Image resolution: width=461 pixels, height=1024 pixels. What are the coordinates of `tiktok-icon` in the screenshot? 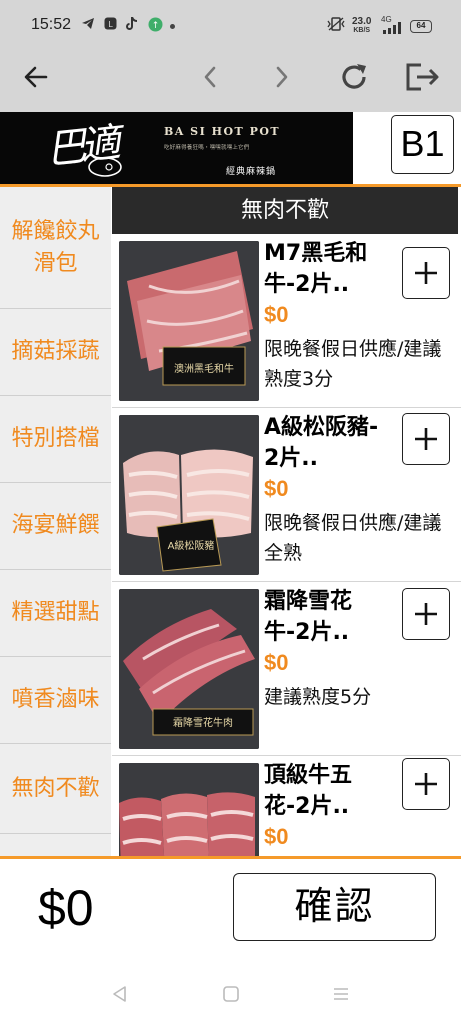 It's located at (132, 25).